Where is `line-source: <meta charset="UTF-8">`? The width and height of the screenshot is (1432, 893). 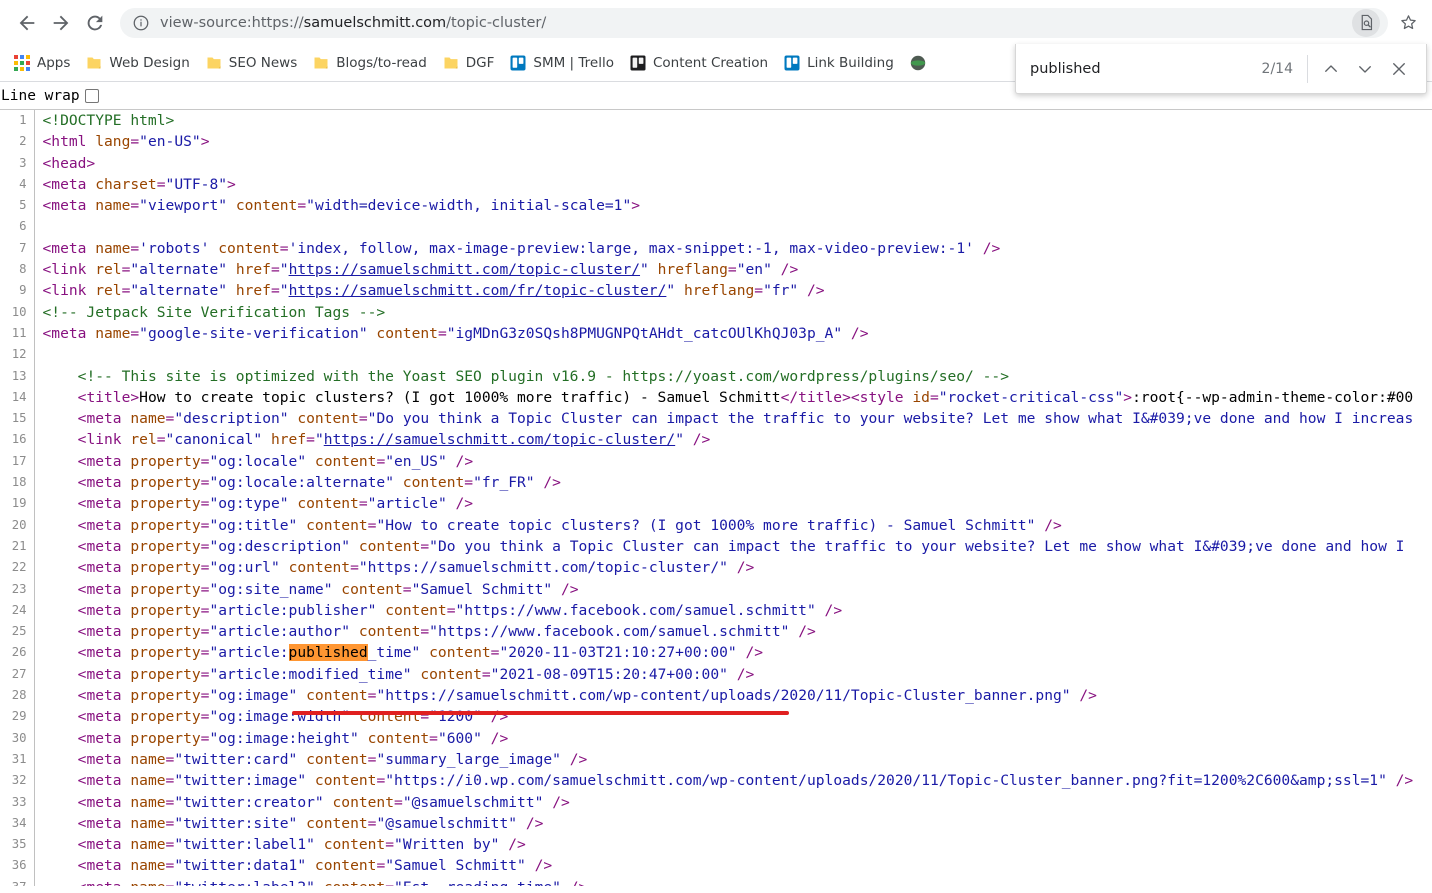 line-source: <meta charset="UTF-8"> is located at coordinates (724, 184).